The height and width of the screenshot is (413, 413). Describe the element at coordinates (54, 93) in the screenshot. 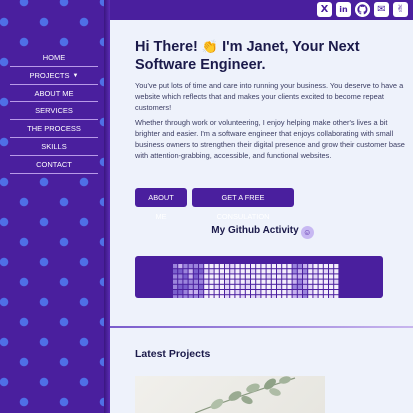

I see `nav-item-about-me: ABOUT ME` at that location.